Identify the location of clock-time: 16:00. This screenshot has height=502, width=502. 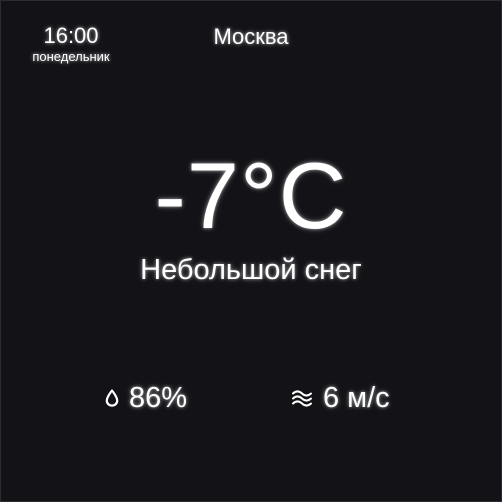
(71, 35).